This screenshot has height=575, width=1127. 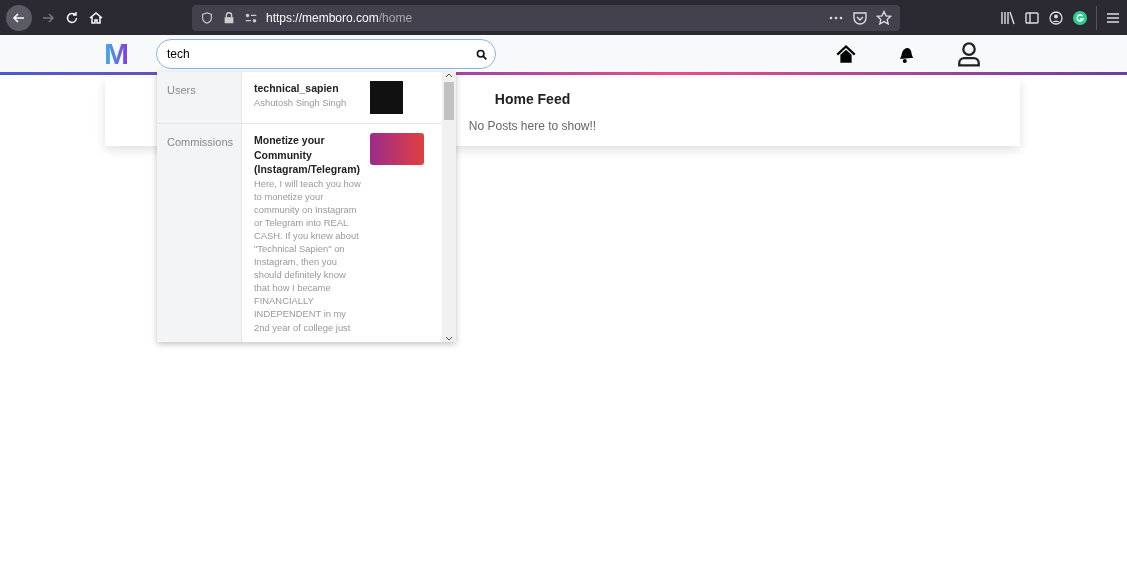 What do you see at coordinates (969, 53) in the screenshot?
I see `user-icon` at bounding box center [969, 53].